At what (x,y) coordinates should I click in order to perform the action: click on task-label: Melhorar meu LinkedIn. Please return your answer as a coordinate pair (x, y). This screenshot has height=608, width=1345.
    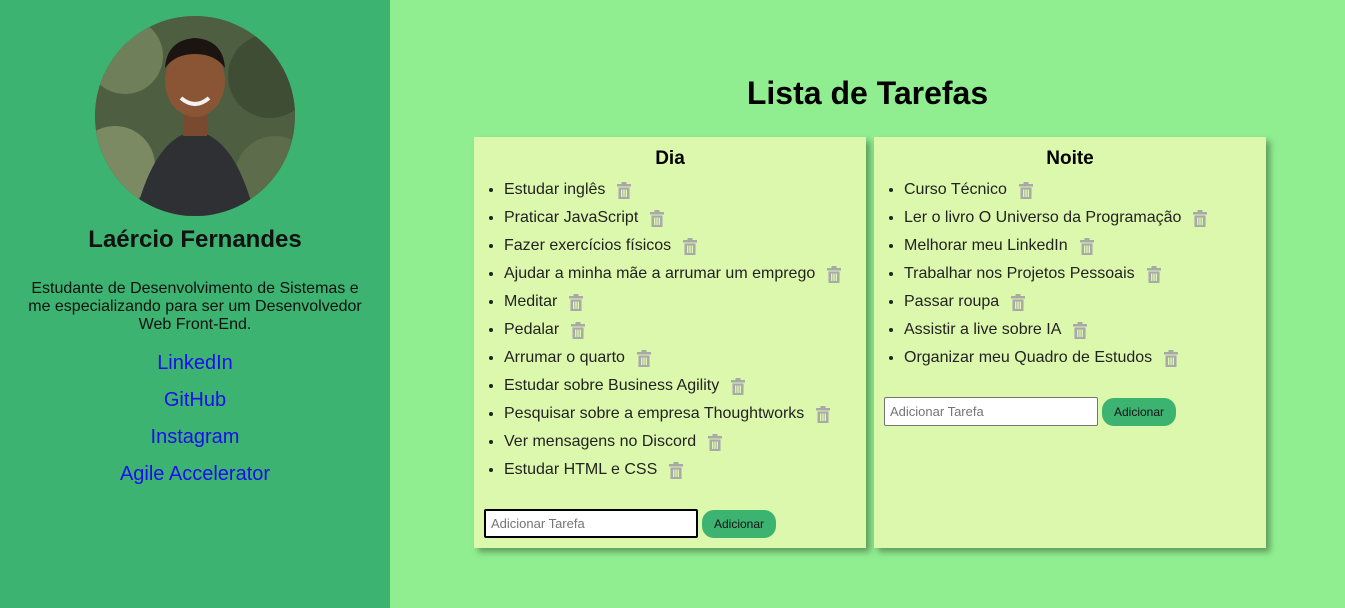
    Looking at the image, I should click on (986, 245).